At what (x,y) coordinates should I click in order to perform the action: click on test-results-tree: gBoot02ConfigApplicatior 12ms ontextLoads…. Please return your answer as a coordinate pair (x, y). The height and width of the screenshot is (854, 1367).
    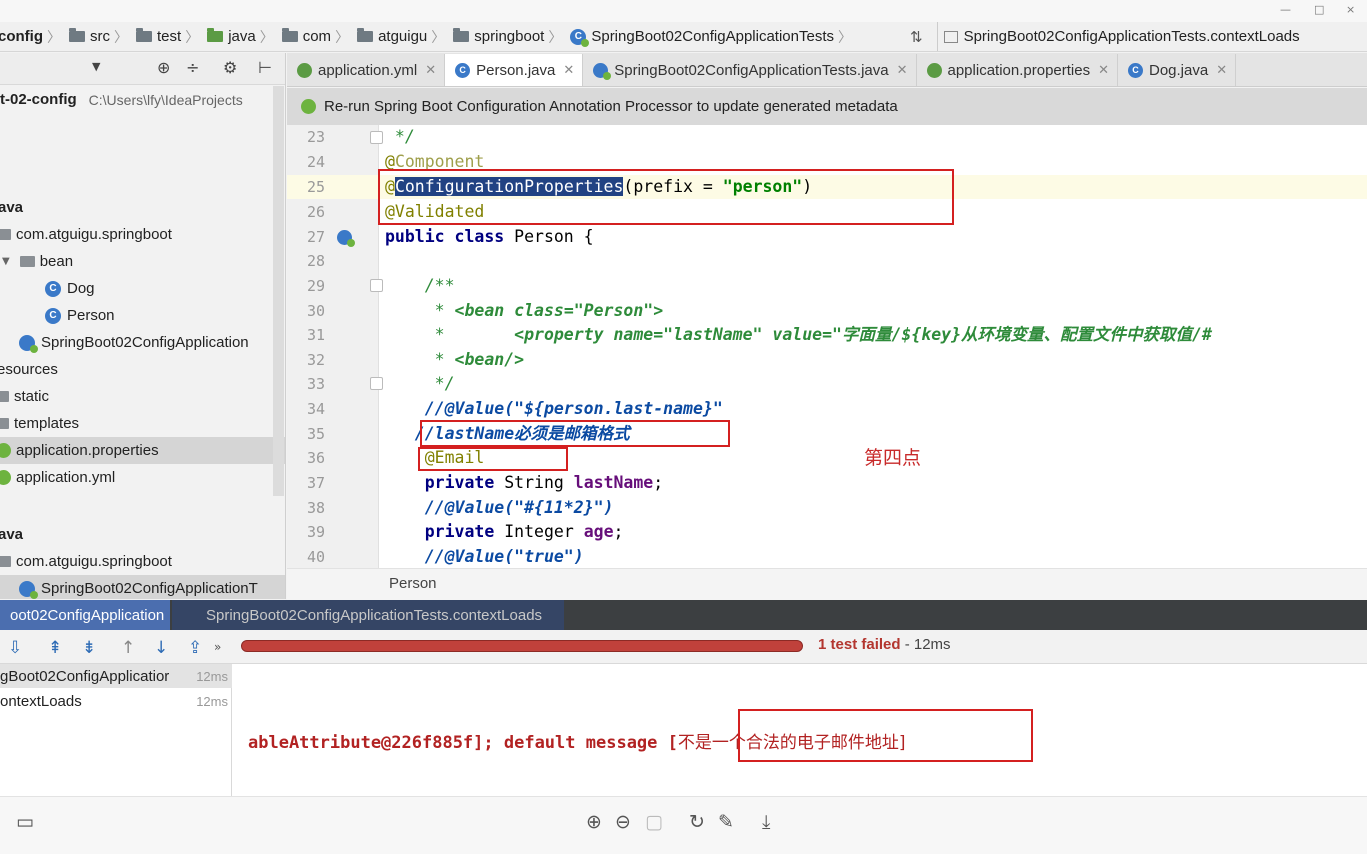
    Looking at the image, I should click on (116, 730).